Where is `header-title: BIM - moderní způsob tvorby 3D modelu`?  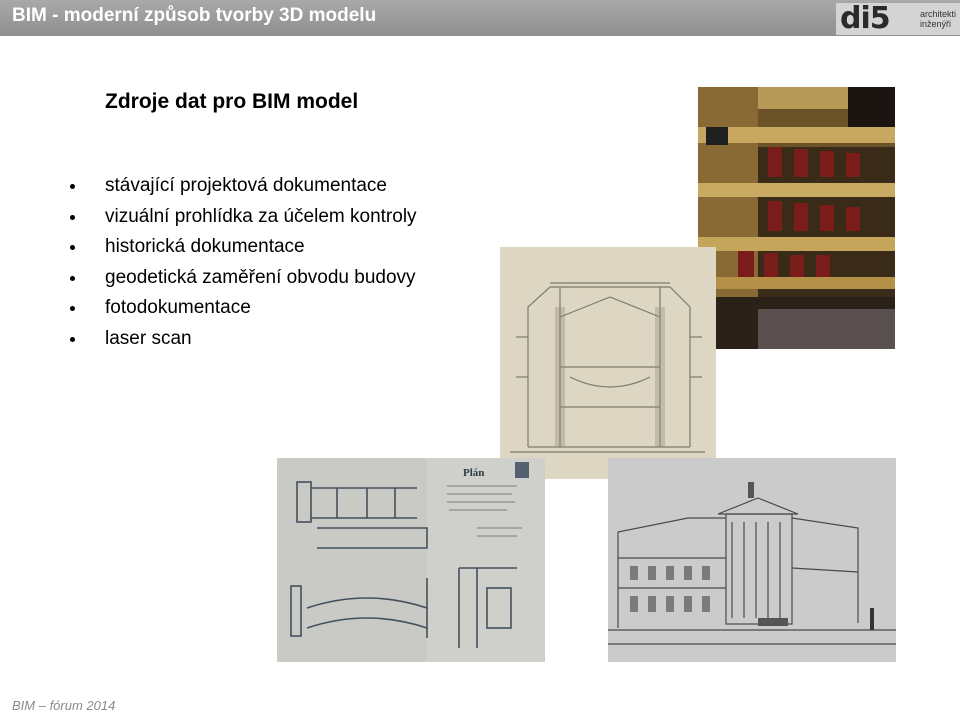
header-title: BIM - moderní způsob tvorby 3D modelu is located at coordinates (194, 15).